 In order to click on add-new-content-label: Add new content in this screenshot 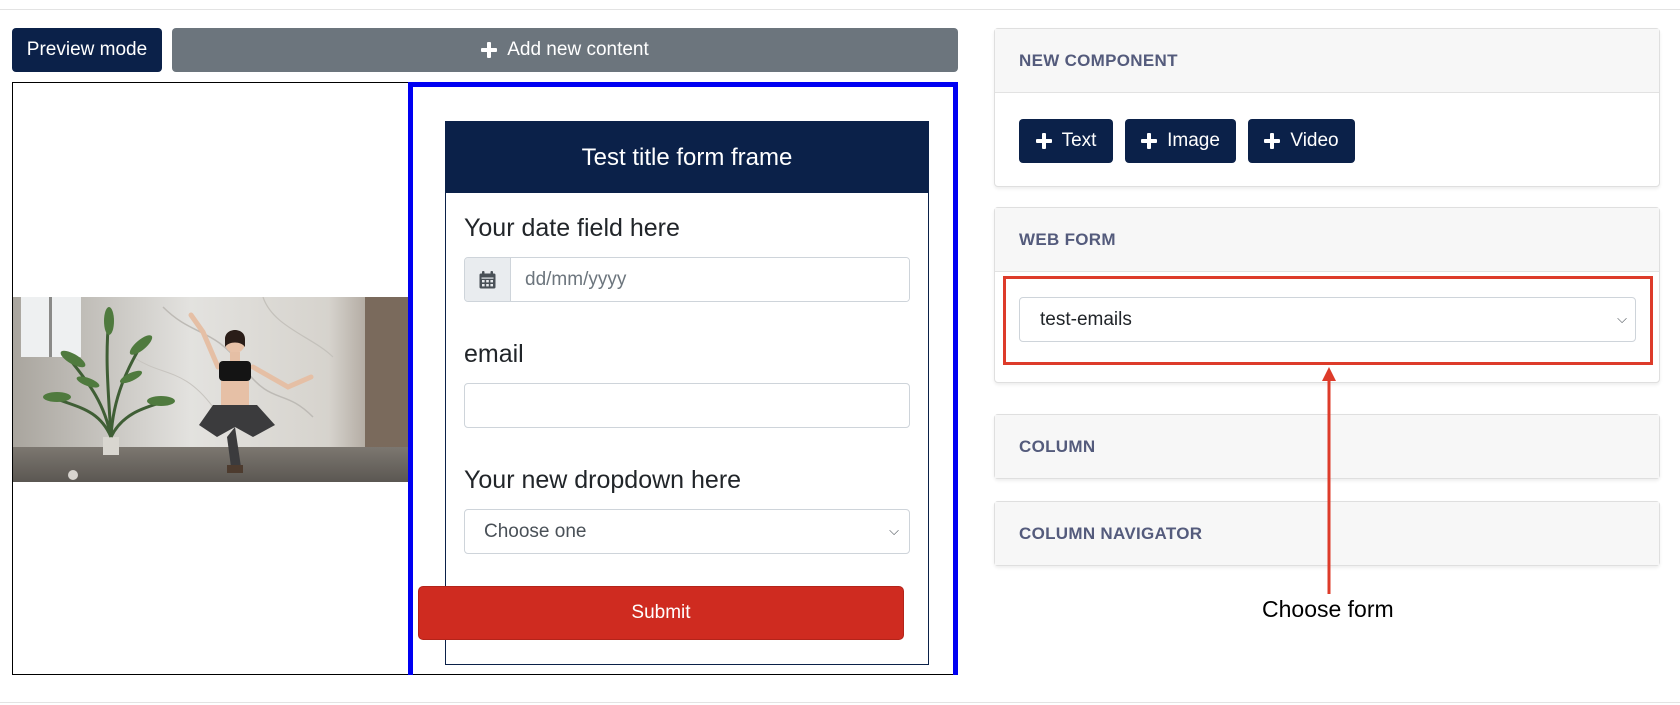, I will do `click(578, 49)`.